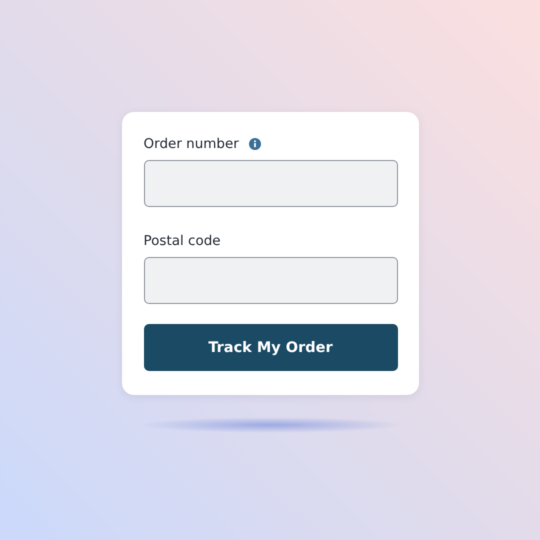 The height and width of the screenshot is (540, 540). Describe the element at coordinates (271, 347) in the screenshot. I see `track-order-button: Track My Order` at that location.